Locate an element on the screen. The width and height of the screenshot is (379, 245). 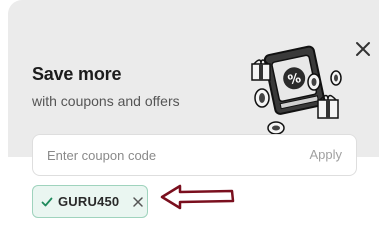
coupon-field: Apply is located at coordinates (194, 155).